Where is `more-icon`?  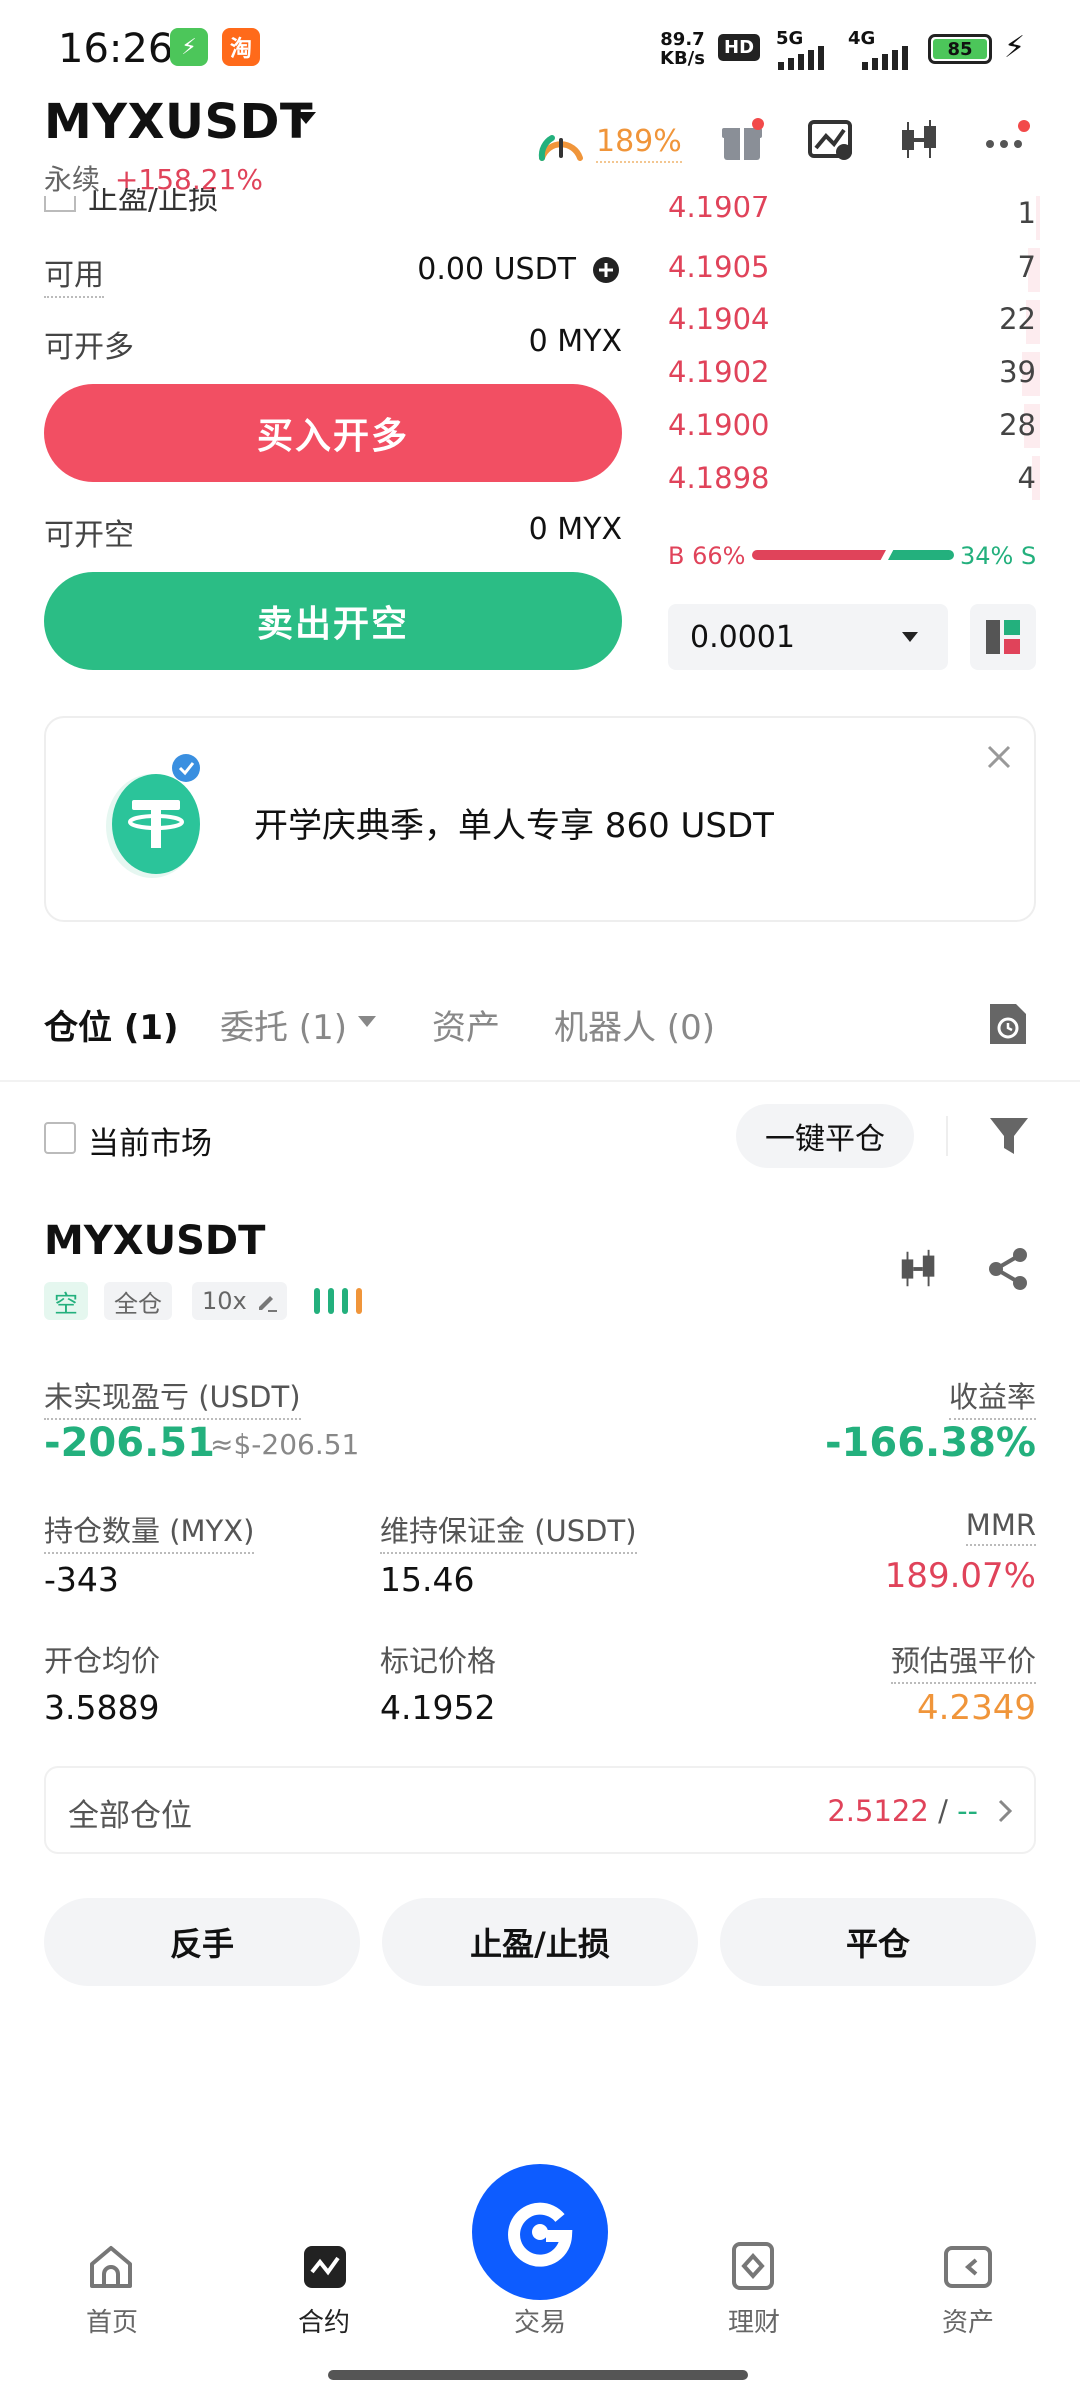
more-icon is located at coordinates (1008, 140).